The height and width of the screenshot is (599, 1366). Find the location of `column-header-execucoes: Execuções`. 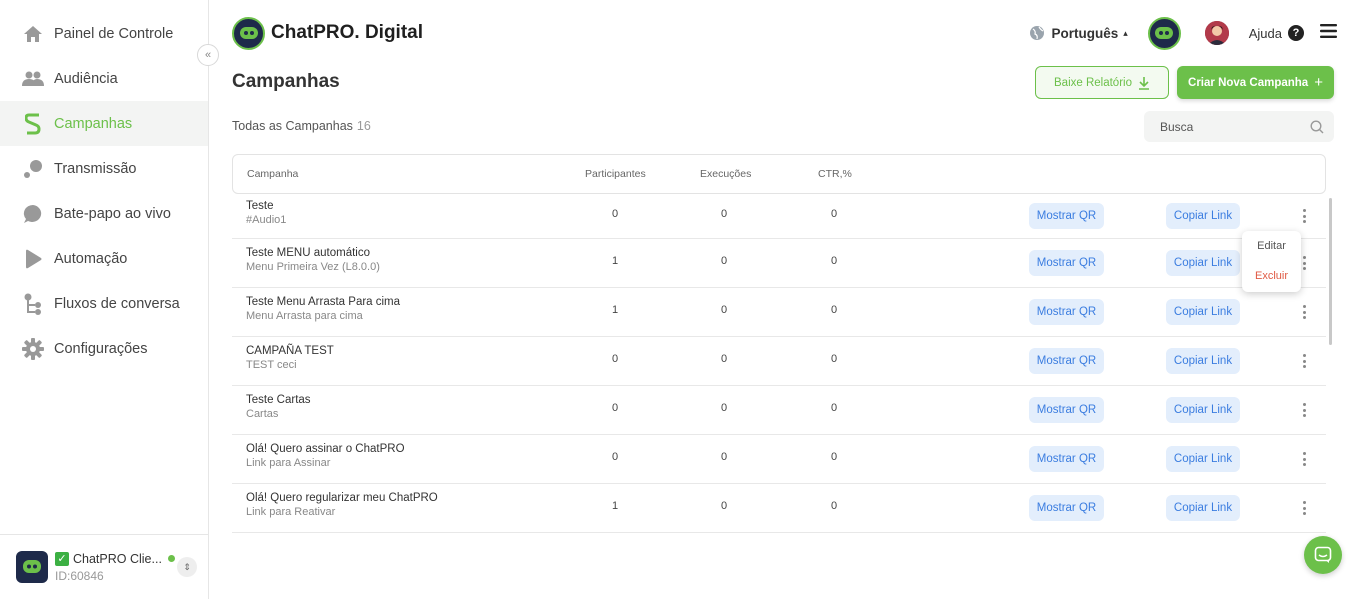

column-header-execucoes: Execuções is located at coordinates (725, 174).